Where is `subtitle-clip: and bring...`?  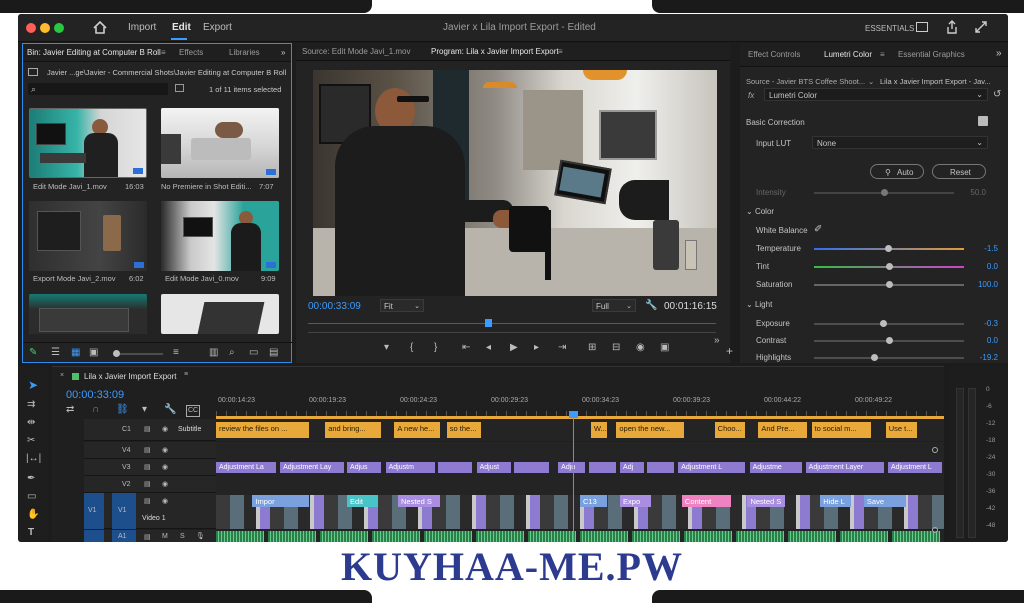 subtitle-clip: and bring... is located at coordinates (353, 430).